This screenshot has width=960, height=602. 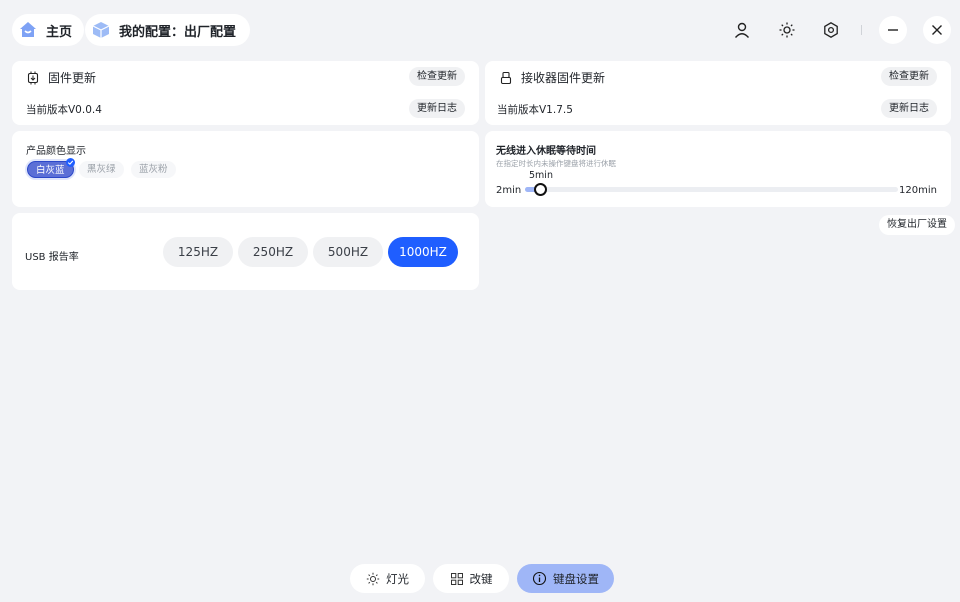 I want to click on info-icon, so click(x=539, y=578).